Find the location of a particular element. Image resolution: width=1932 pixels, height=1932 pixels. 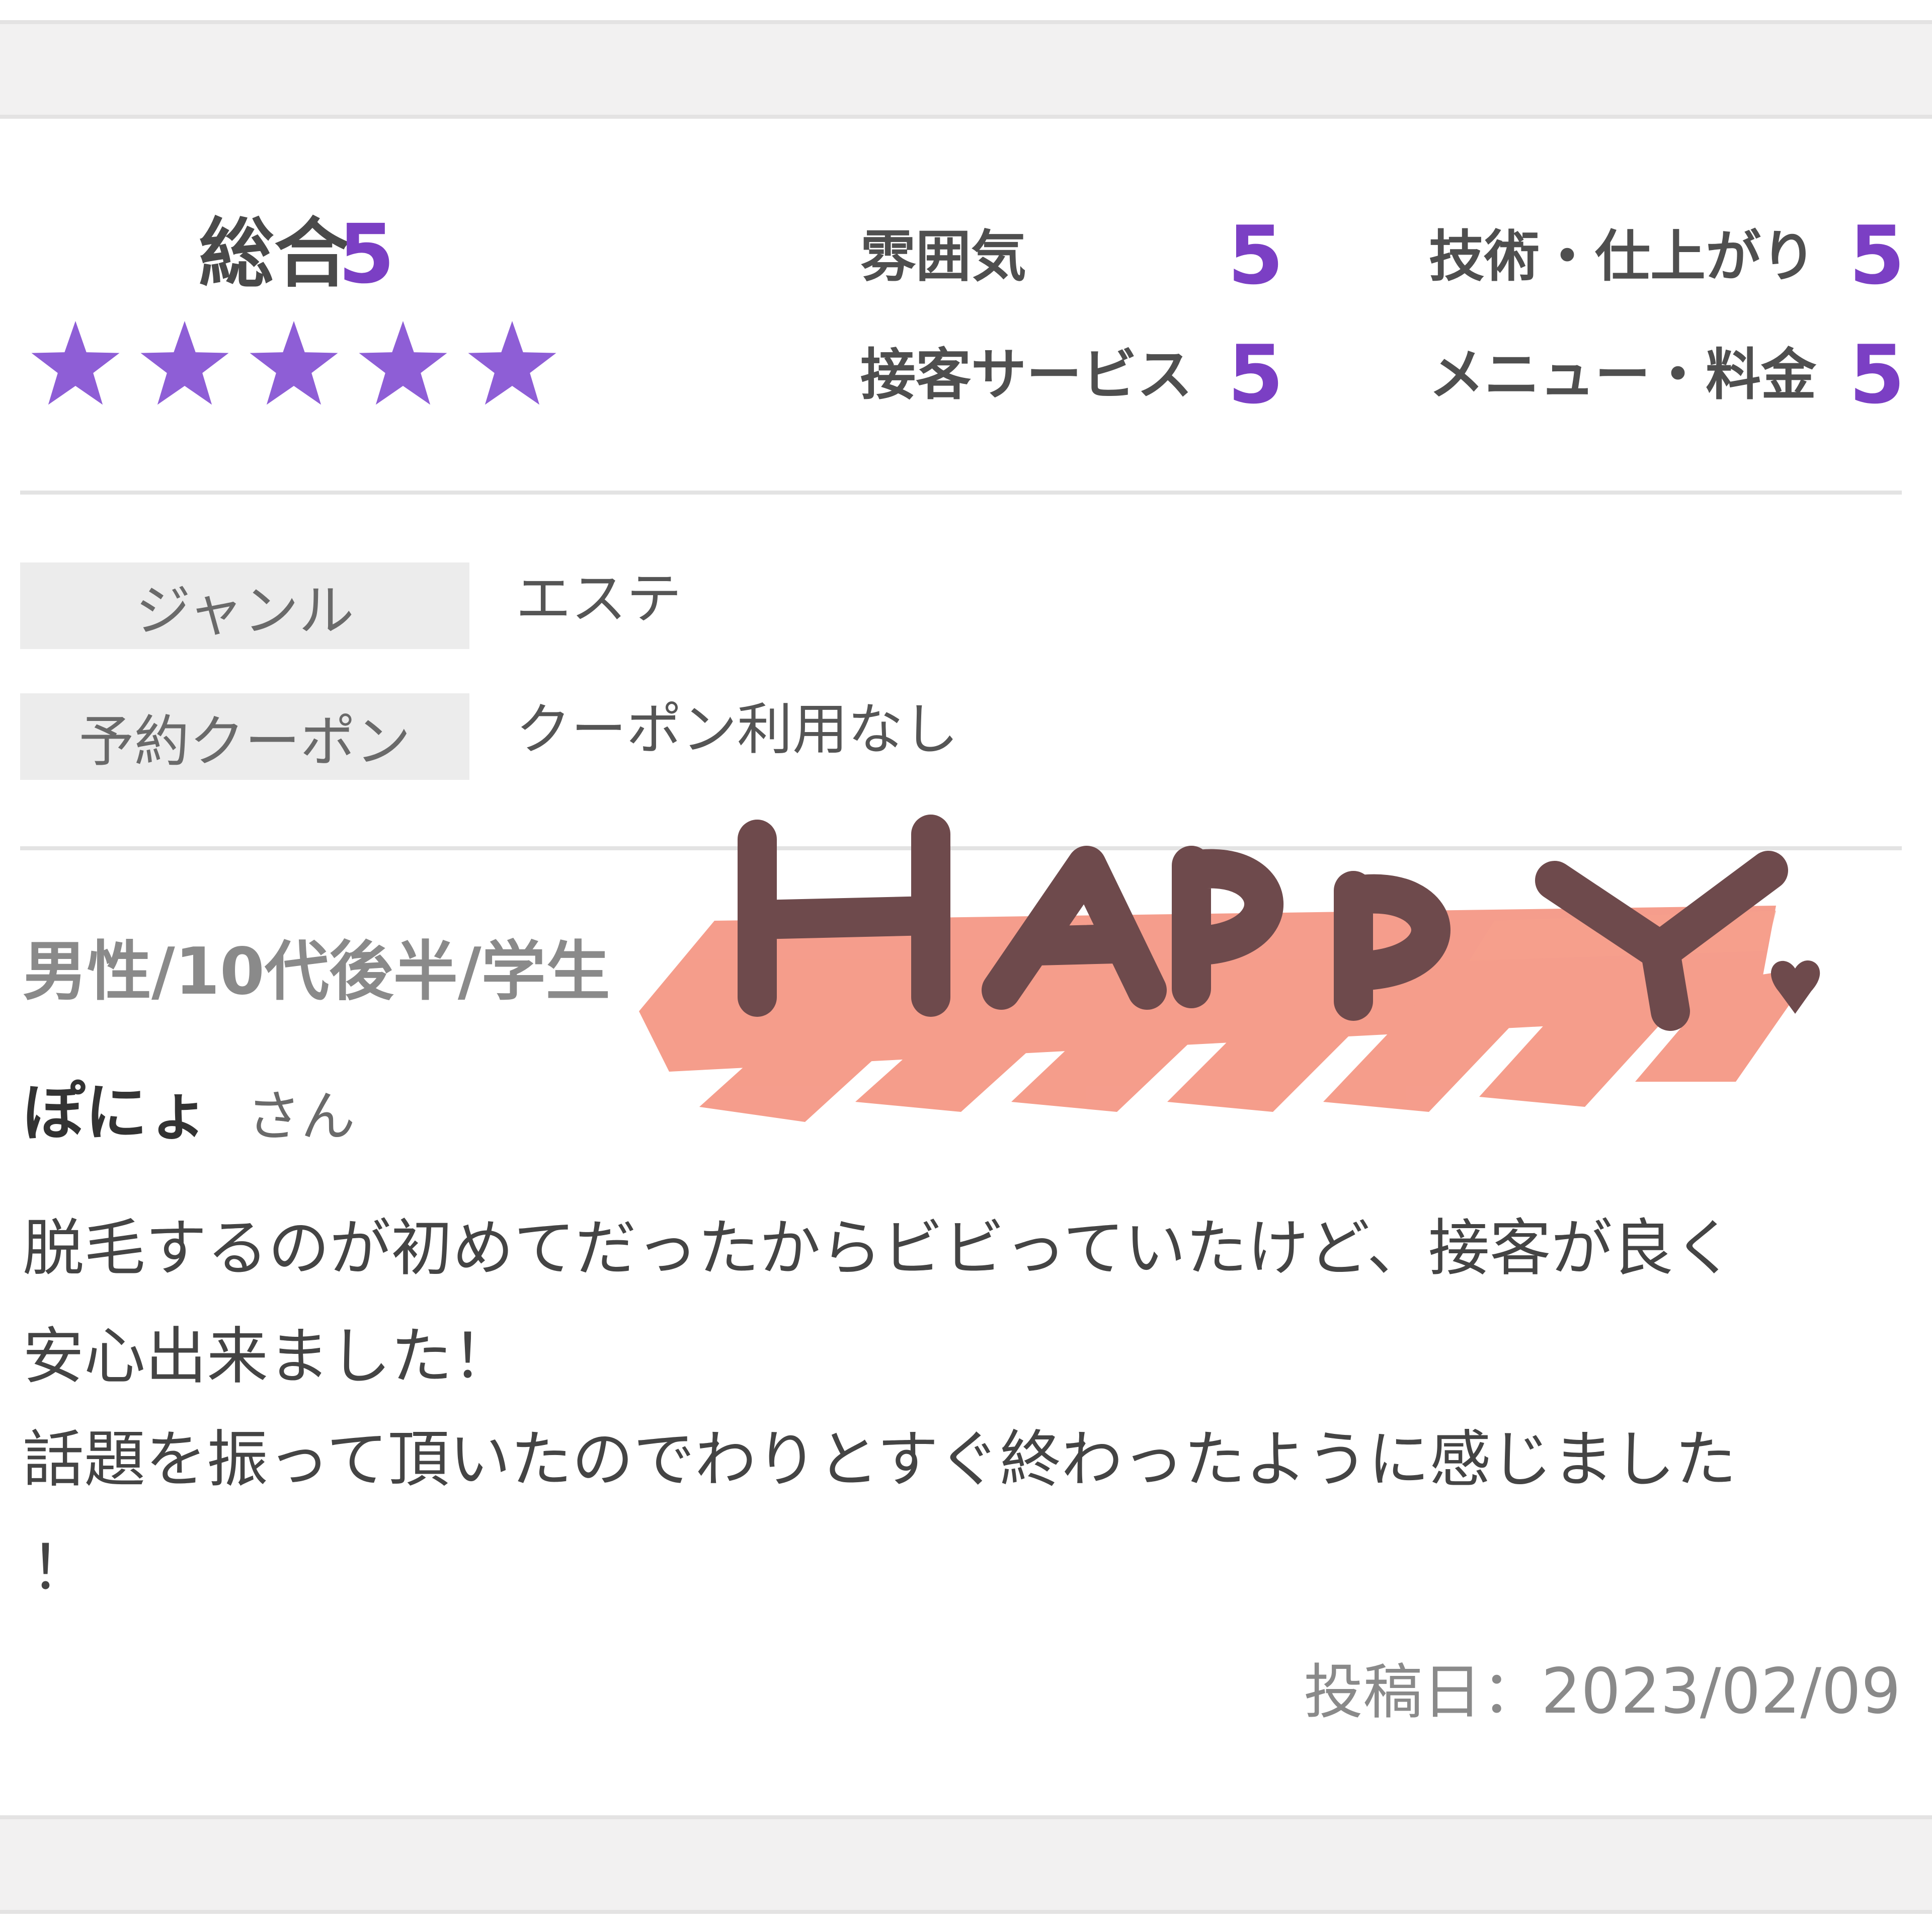

coupon-value: クーポン利用なし is located at coordinates (737, 729).